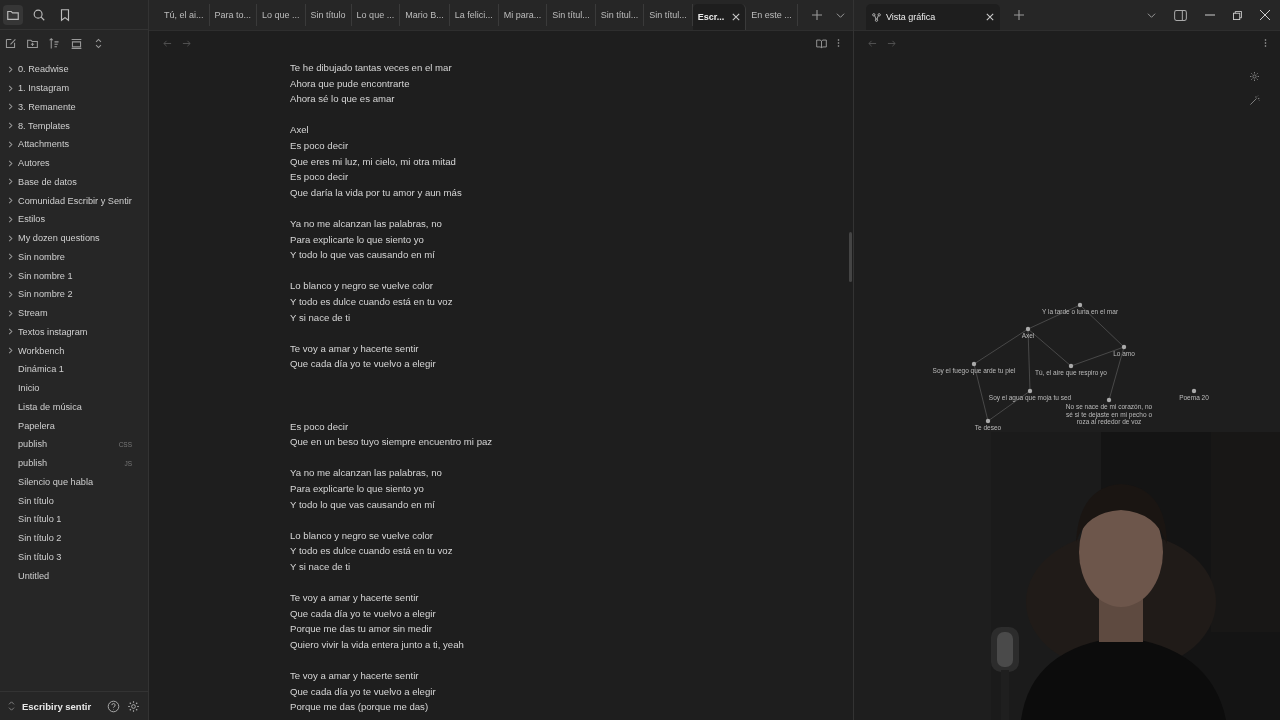 This screenshot has width=1280, height=720. Describe the element at coordinates (371, 68) in the screenshot. I see `text-line: Te he dibujado tantas veces en el mar` at that location.